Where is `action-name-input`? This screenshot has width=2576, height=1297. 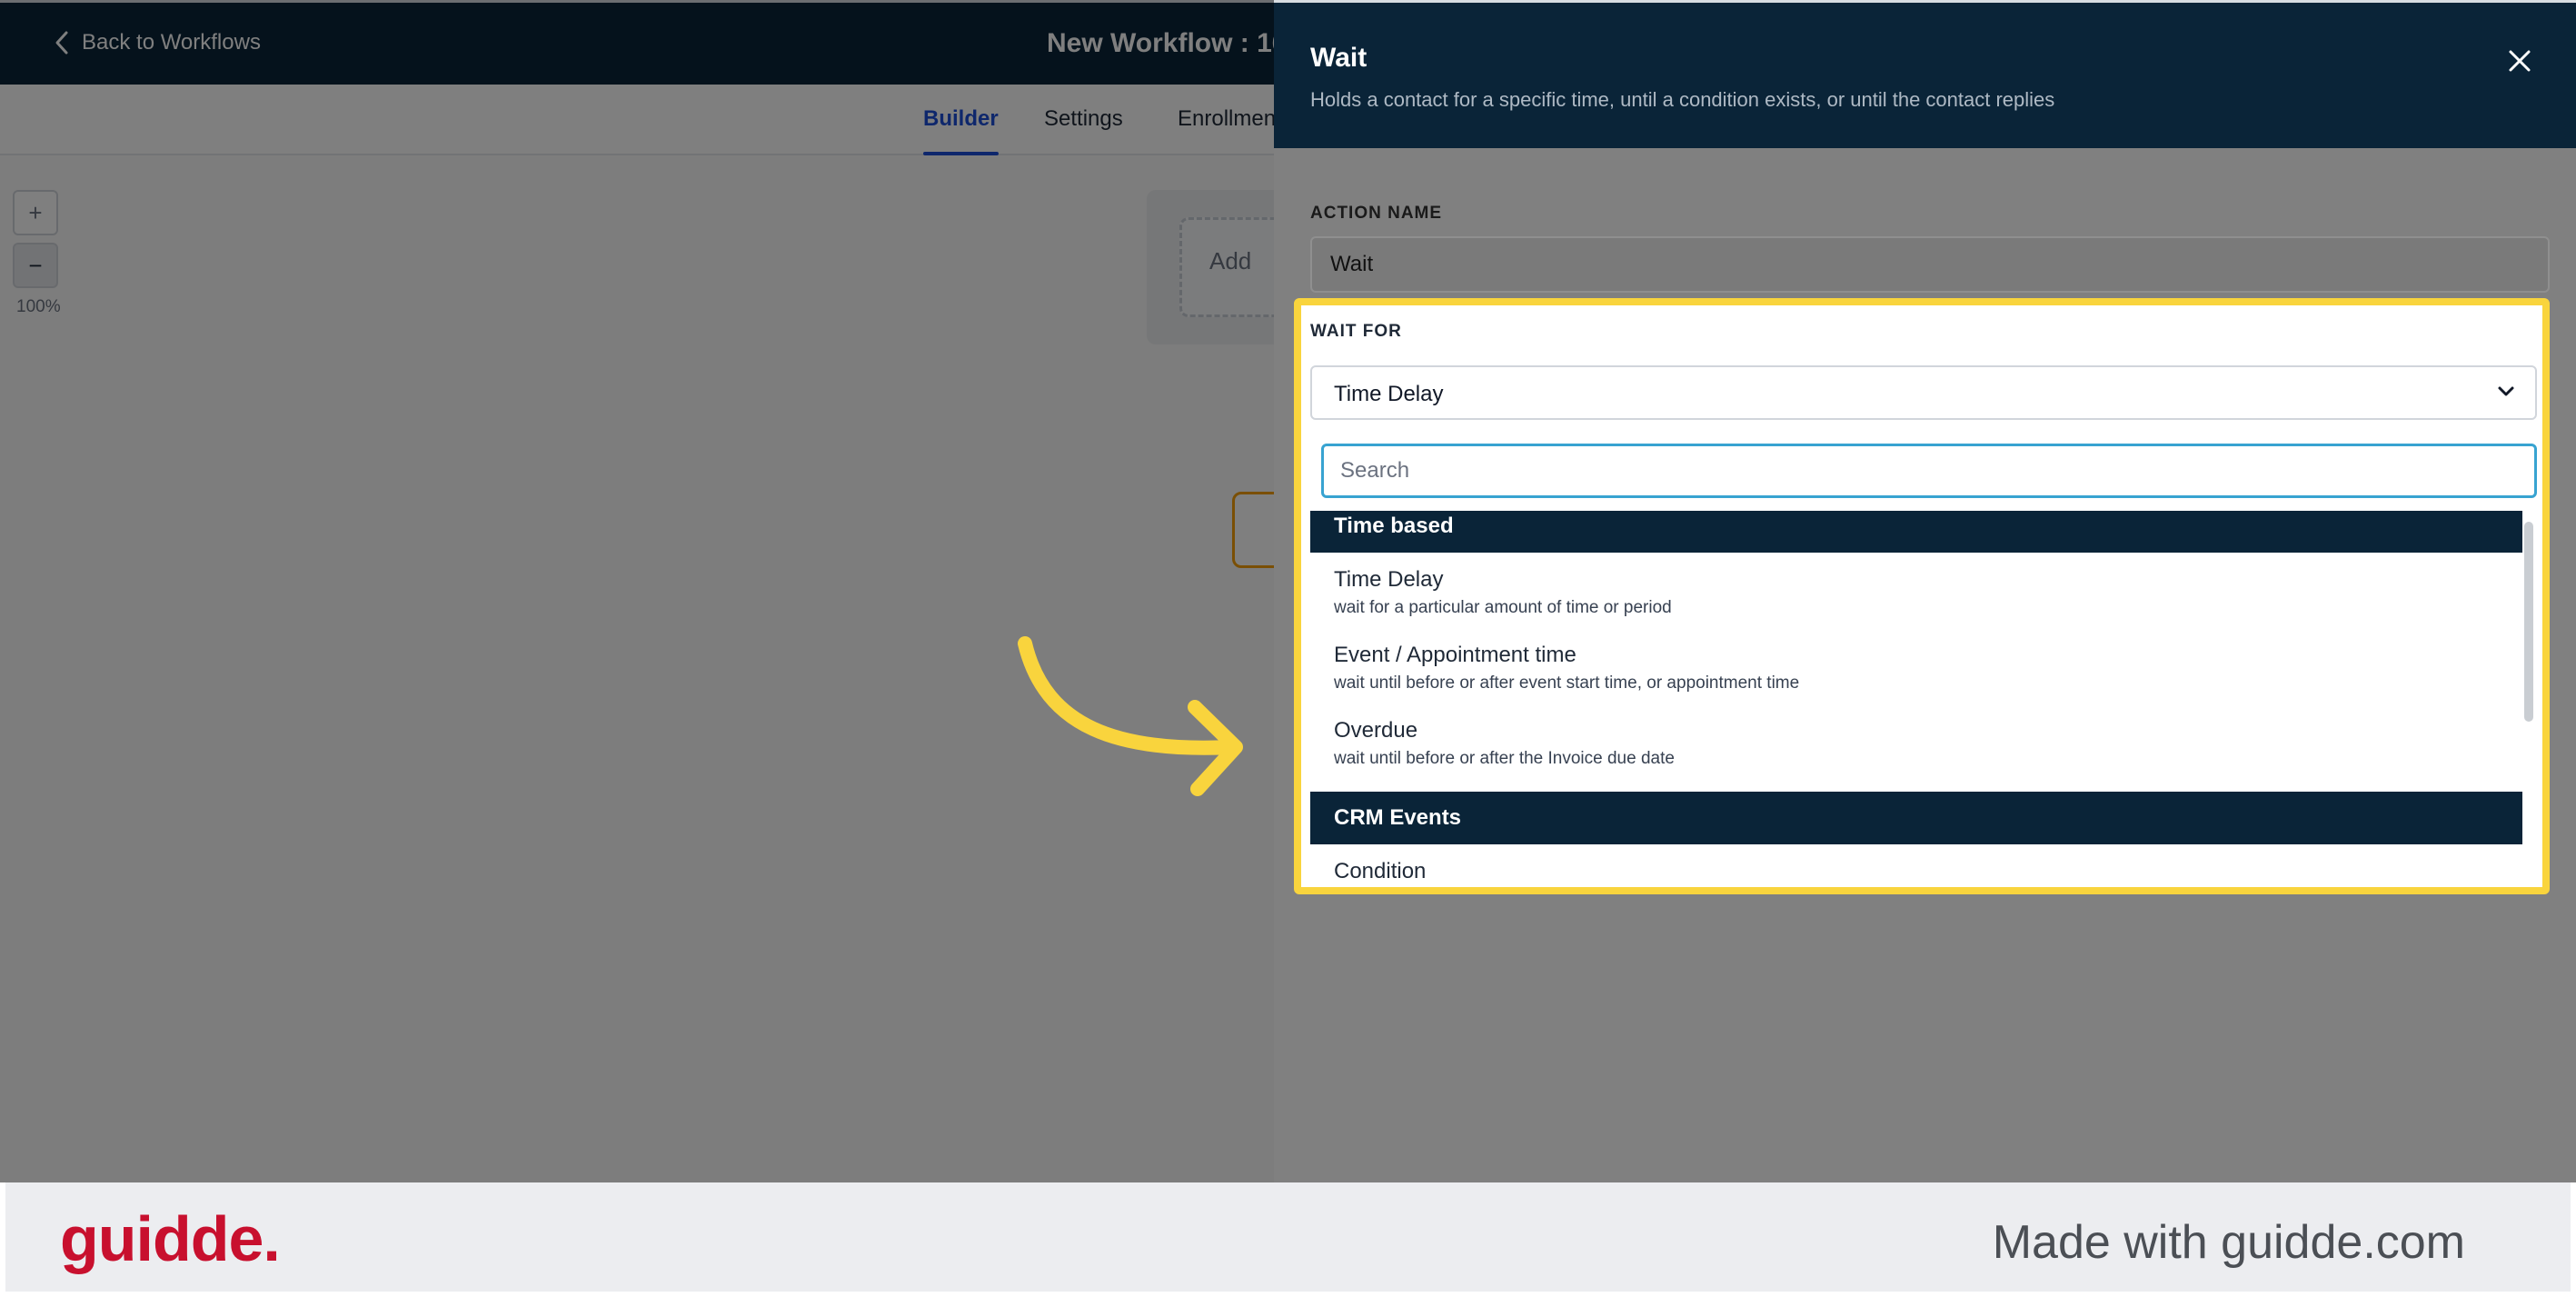
action-name-input is located at coordinates (1930, 264).